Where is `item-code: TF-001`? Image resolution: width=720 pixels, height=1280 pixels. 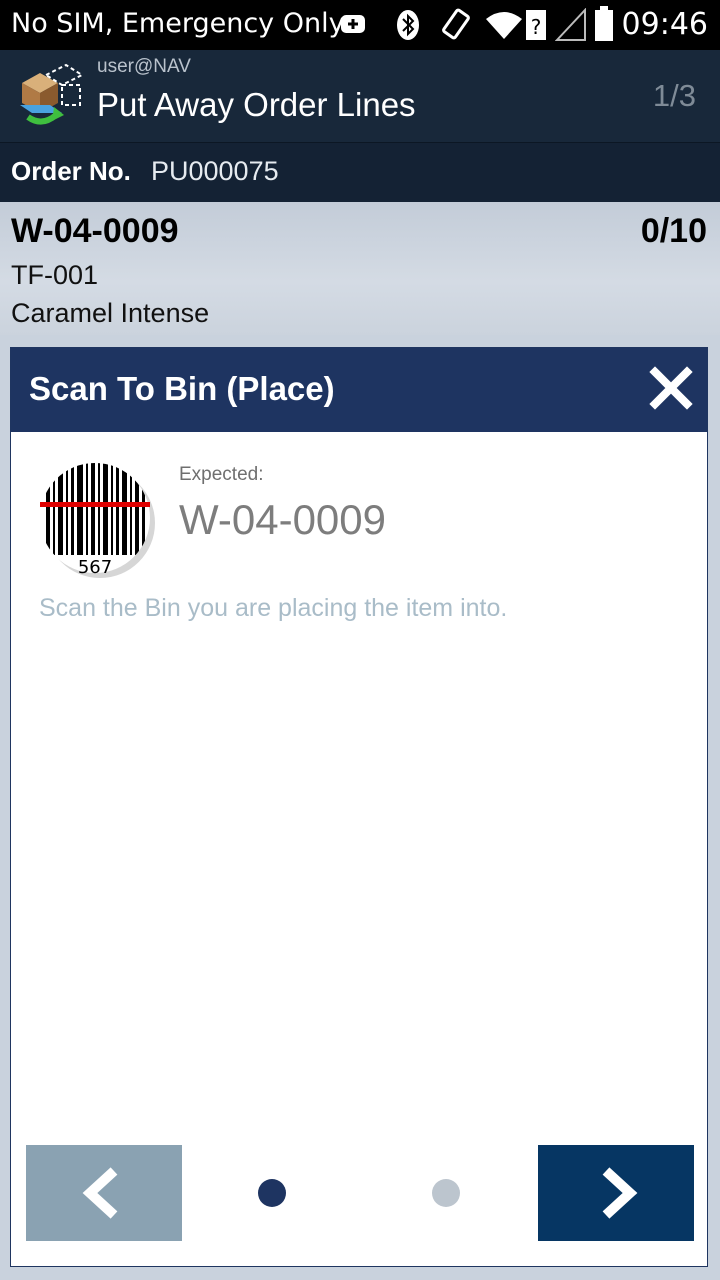 item-code: TF-001 is located at coordinates (55, 275).